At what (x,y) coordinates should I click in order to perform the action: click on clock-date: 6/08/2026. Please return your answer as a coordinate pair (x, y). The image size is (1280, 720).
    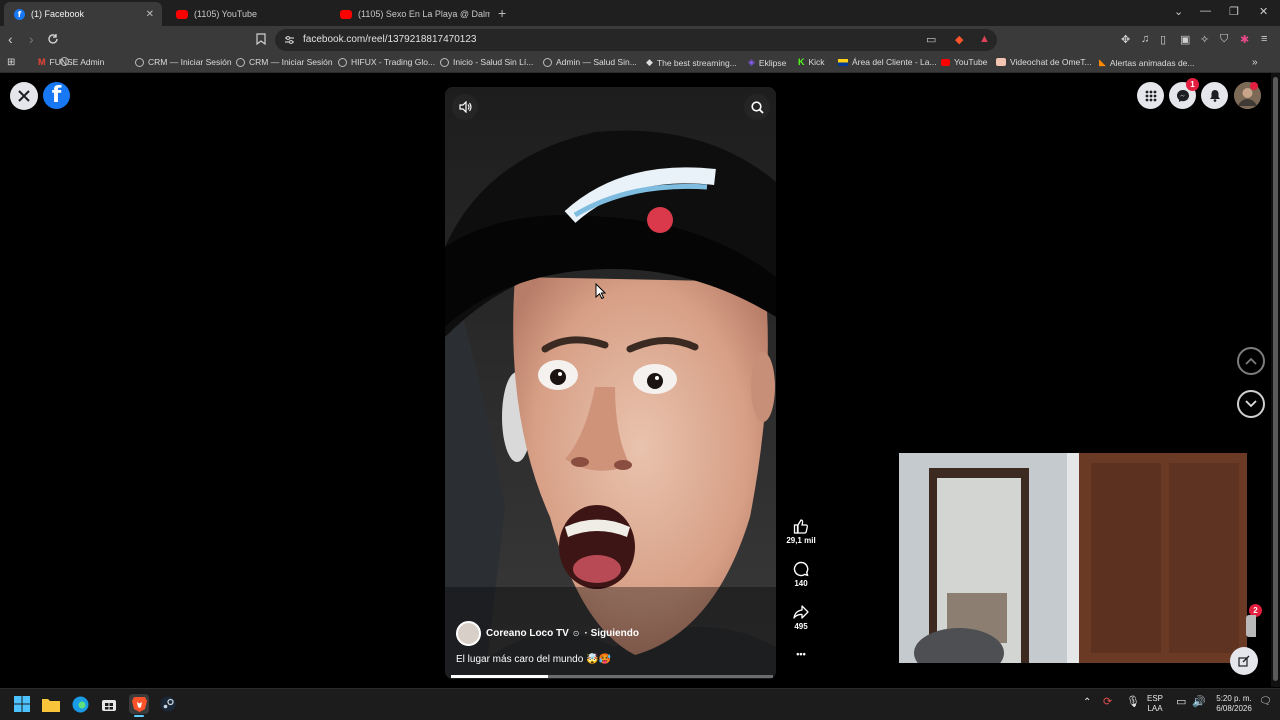
    Looking at the image, I should click on (1234, 708).